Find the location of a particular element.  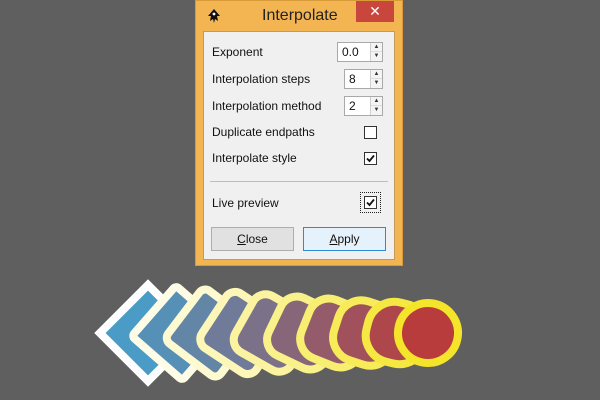

apply-button: Apply is located at coordinates (344, 239).